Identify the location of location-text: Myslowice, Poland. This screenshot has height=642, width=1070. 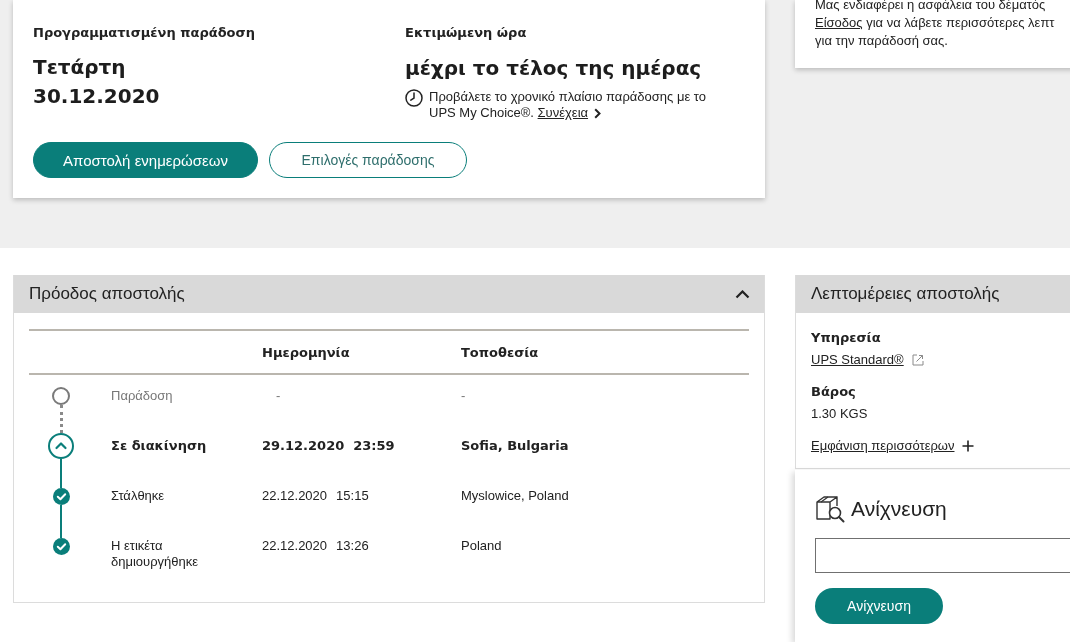
(515, 496).